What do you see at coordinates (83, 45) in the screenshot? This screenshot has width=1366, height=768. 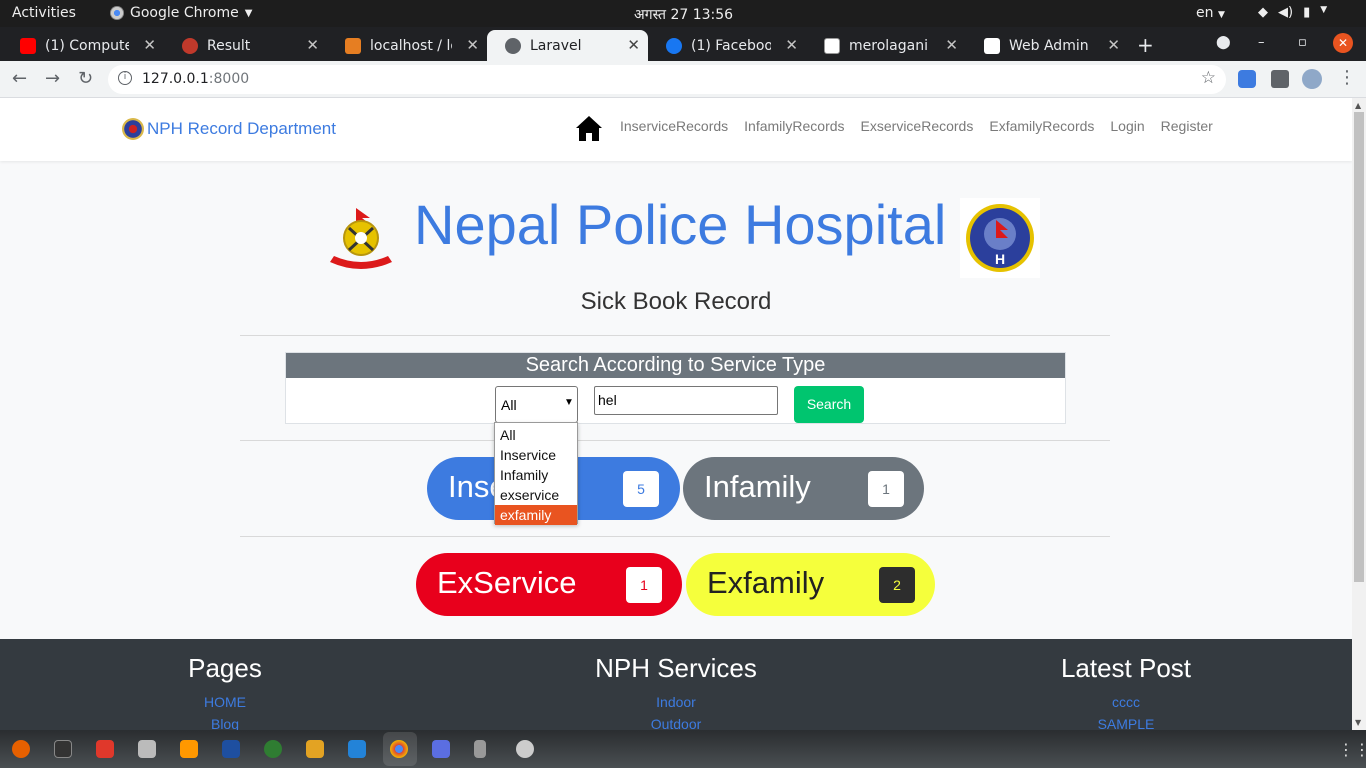 I see `tab-youtube: (1) Computer ✕` at bounding box center [83, 45].